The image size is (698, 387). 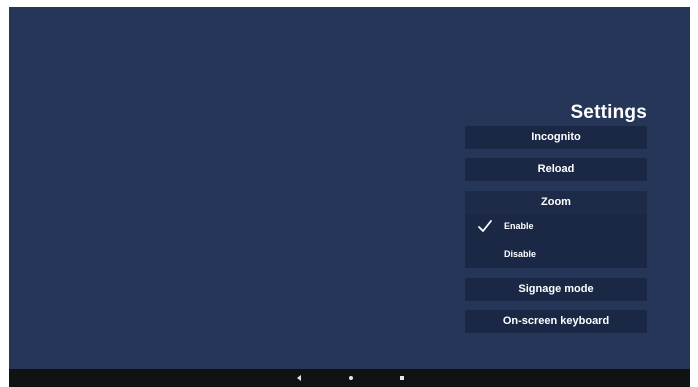 I want to click on system-navigation-bar, so click(x=349, y=378).